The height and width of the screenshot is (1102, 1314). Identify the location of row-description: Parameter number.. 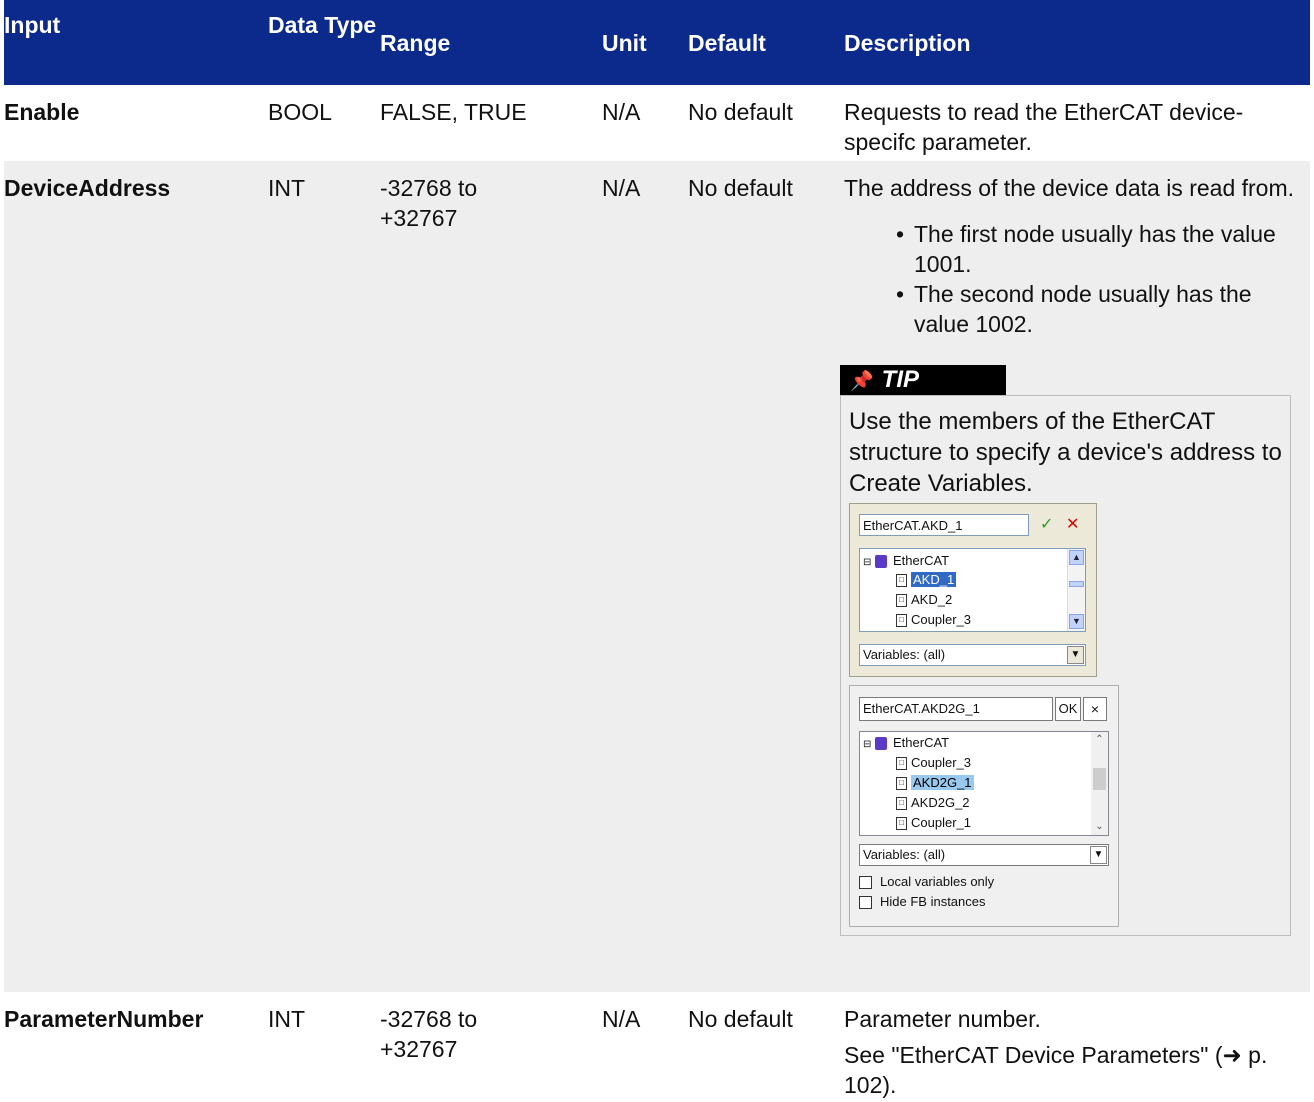
(942, 1019).